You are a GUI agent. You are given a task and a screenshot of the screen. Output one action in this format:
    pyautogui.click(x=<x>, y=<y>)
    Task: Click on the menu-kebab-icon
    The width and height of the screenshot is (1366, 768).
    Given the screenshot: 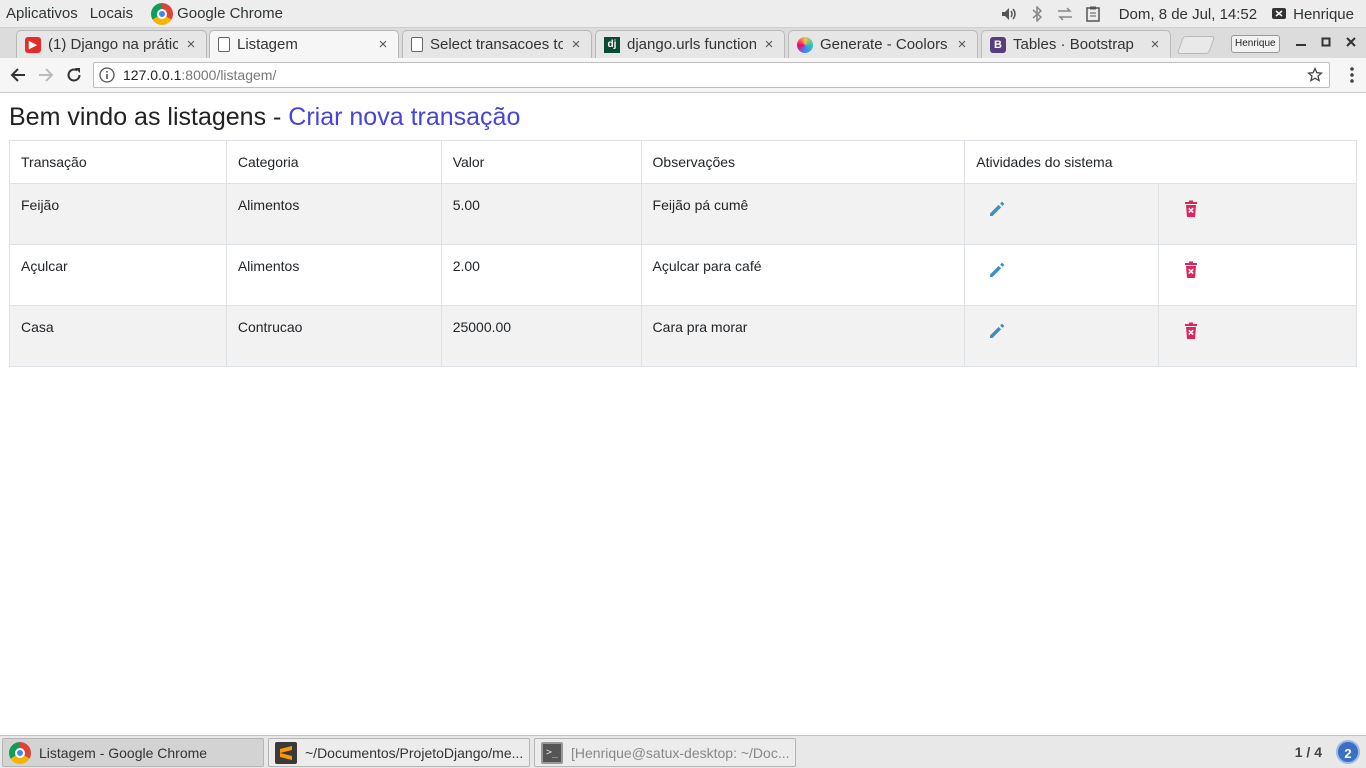 What is the action you would take?
    pyautogui.click(x=1352, y=75)
    